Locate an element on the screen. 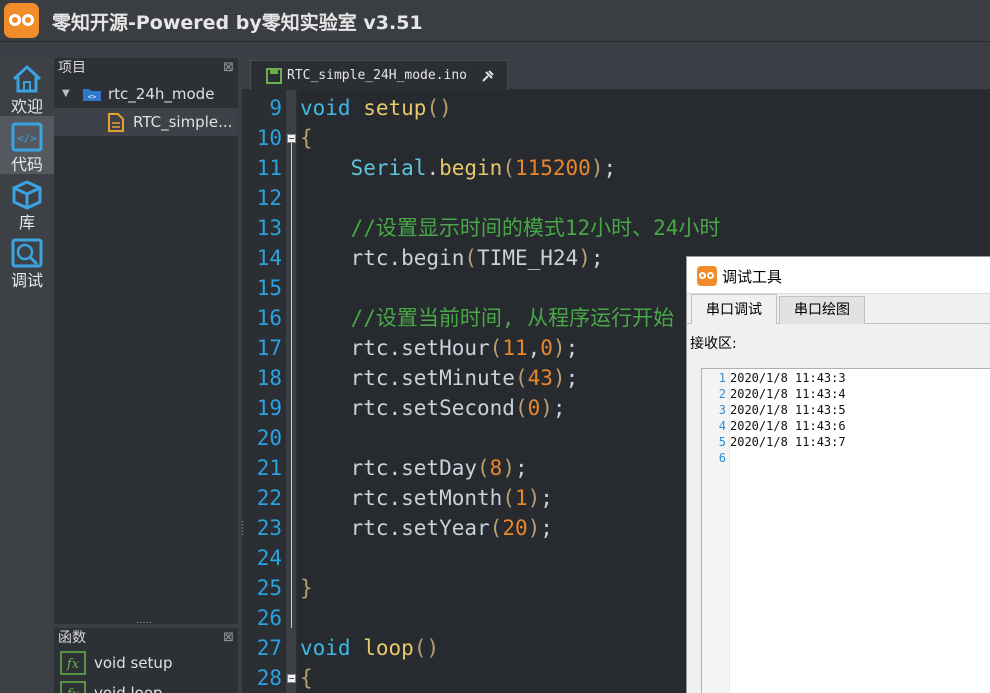  line-number: 23 is located at coordinates (269, 528).